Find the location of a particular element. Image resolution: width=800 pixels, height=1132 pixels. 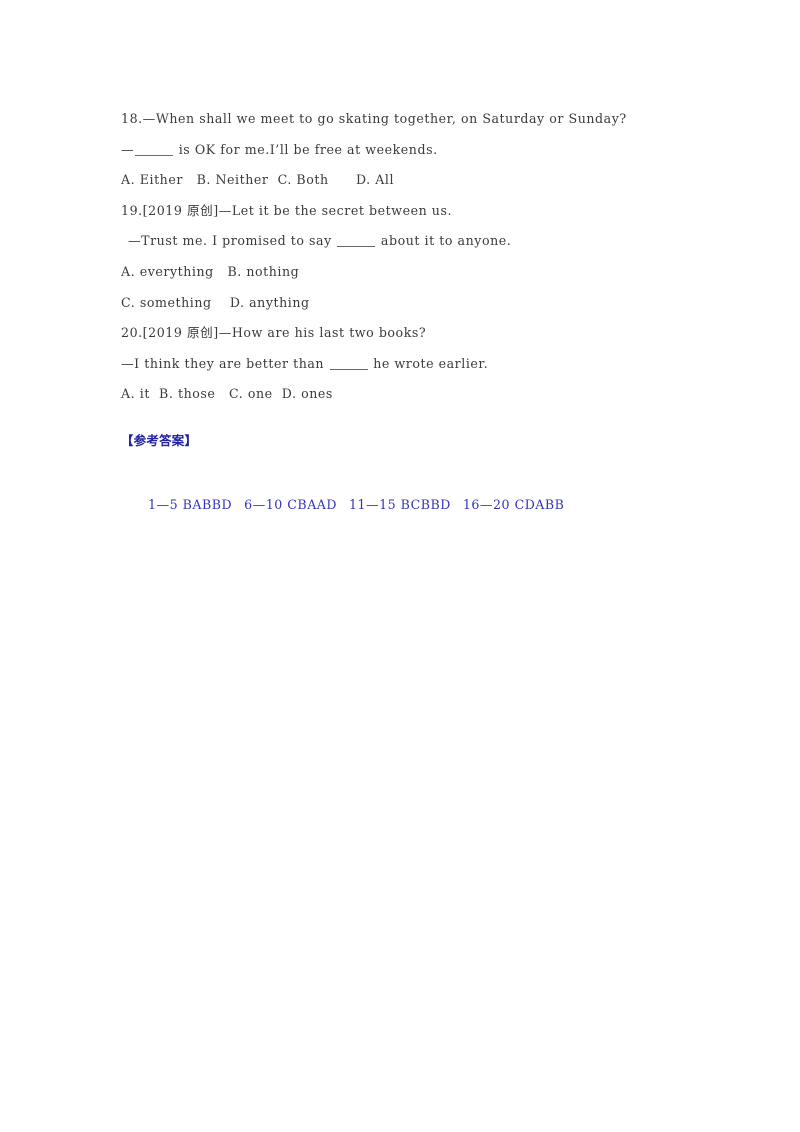

question-20-options: A. it B. those C. one D. ones is located at coordinates (227, 394).